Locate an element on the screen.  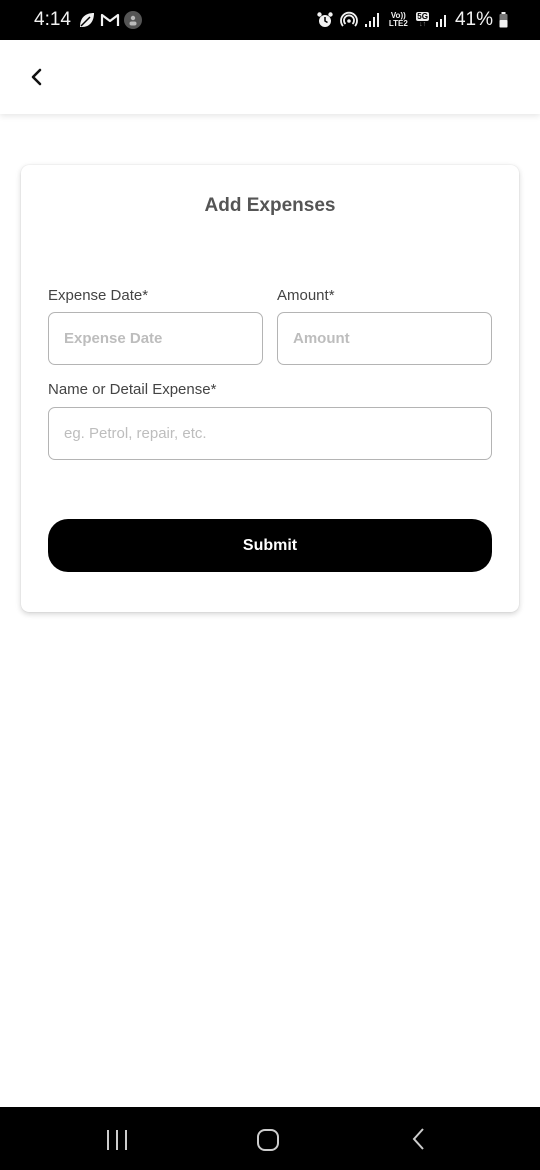
expense-date-label: Expense Date* is located at coordinates (98, 295).